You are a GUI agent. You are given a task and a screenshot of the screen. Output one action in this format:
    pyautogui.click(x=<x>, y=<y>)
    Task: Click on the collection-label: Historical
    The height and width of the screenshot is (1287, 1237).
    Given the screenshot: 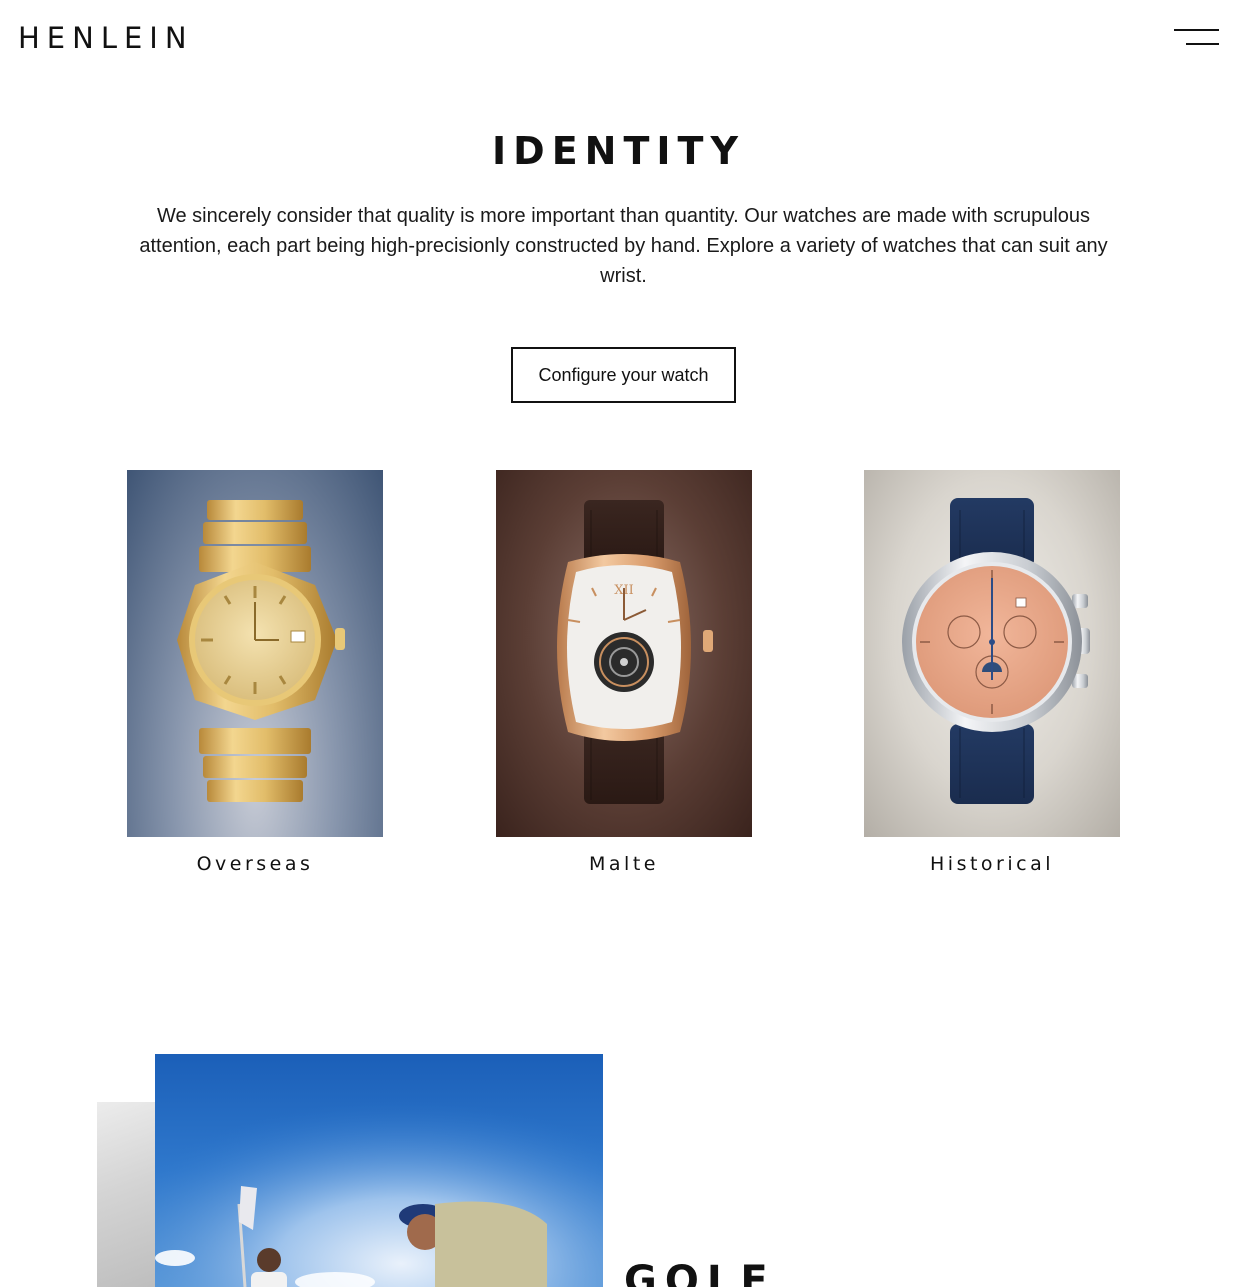 What is the action you would take?
    pyautogui.click(x=992, y=864)
    